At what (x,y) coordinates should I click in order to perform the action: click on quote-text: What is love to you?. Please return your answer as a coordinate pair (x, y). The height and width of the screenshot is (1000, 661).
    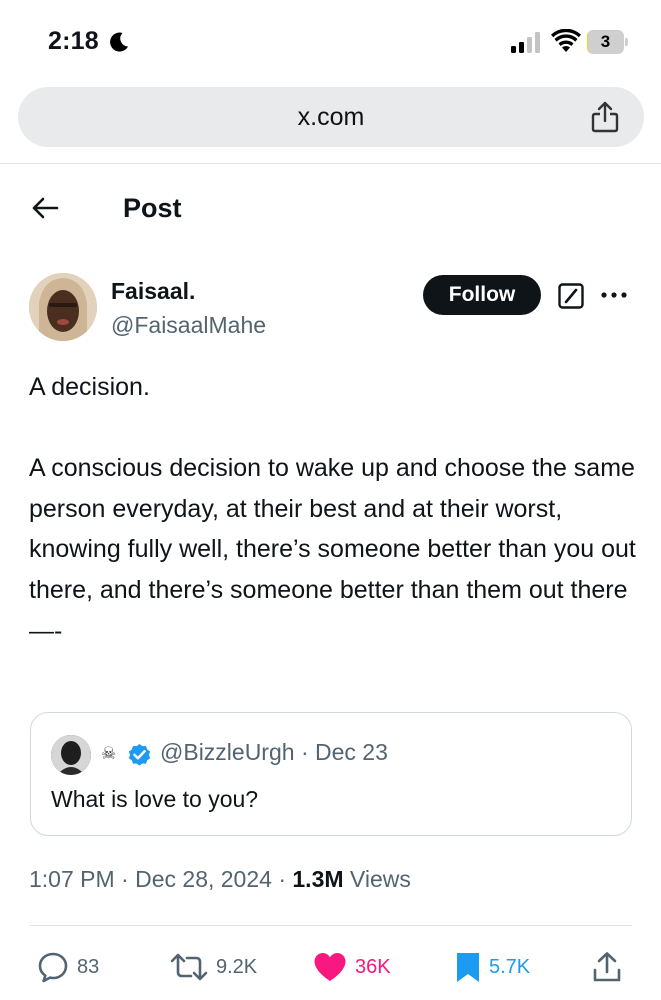
    Looking at the image, I should click on (155, 799).